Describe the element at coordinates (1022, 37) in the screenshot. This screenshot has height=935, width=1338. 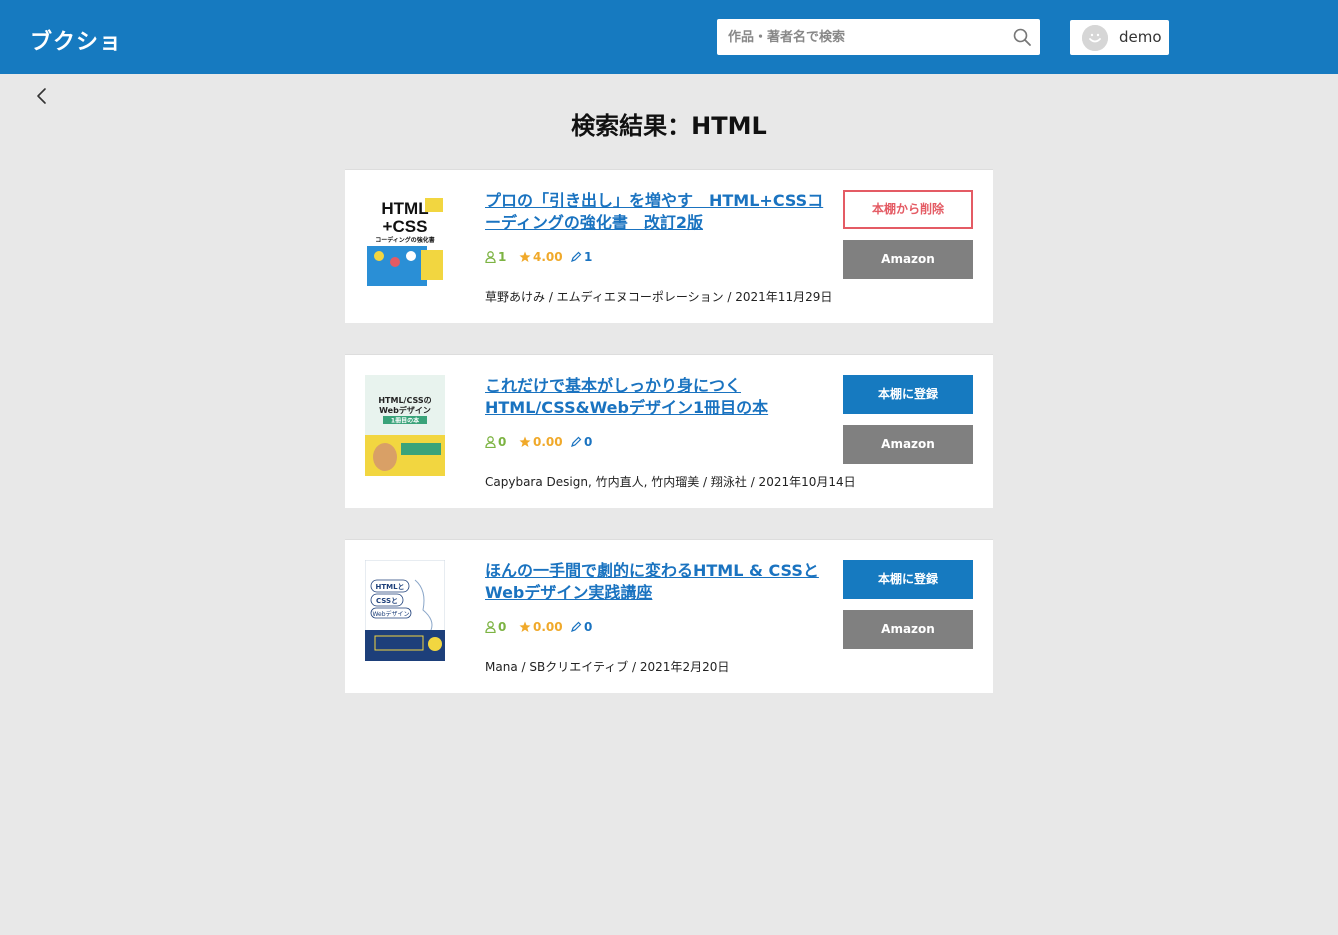
I see `search-icon` at that location.